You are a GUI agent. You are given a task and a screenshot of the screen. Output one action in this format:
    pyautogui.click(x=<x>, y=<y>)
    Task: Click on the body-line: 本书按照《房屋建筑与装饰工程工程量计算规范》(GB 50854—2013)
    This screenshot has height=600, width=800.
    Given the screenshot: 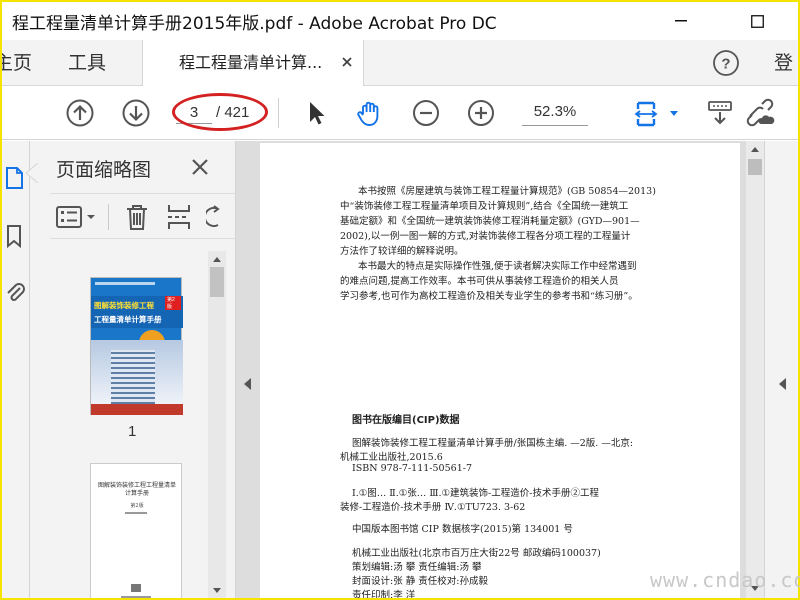 What is the action you would take?
    pyautogui.click(x=507, y=191)
    